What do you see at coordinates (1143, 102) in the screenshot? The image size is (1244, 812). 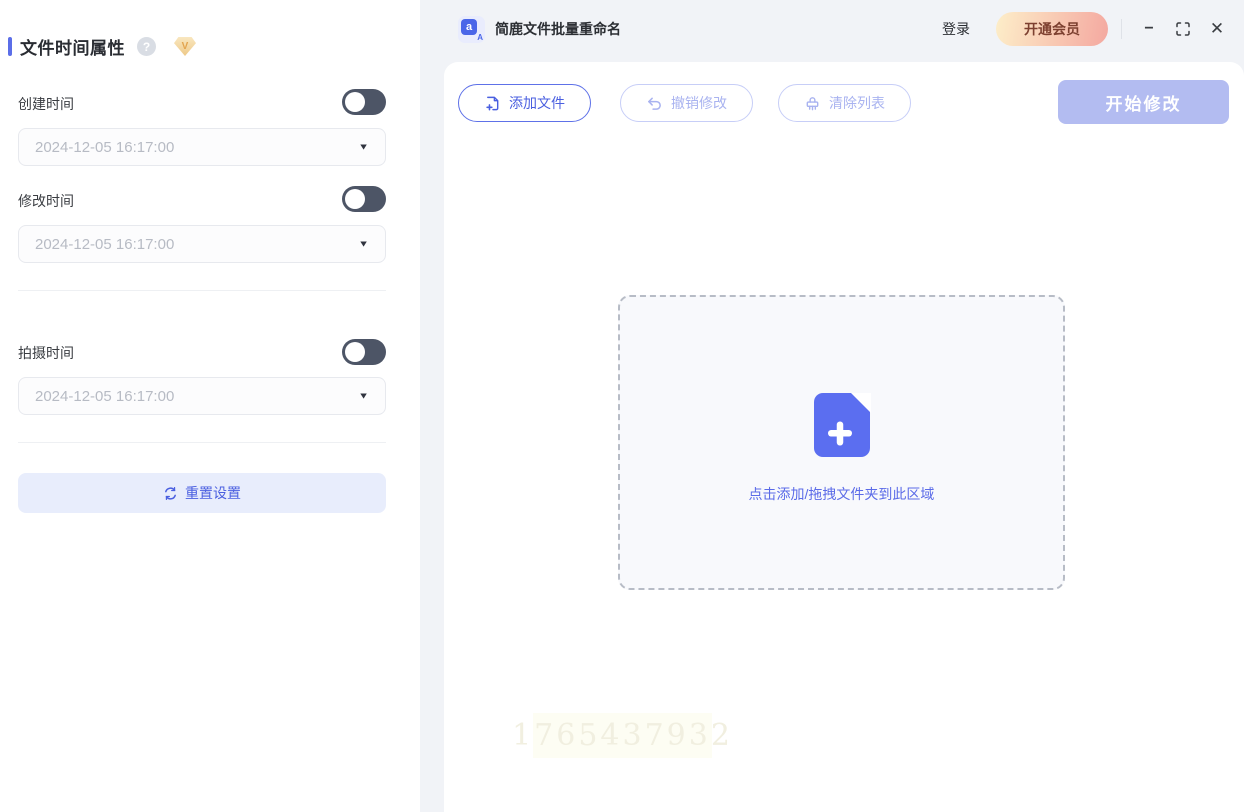 I see `start-modify-button: 开始修改` at bounding box center [1143, 102].